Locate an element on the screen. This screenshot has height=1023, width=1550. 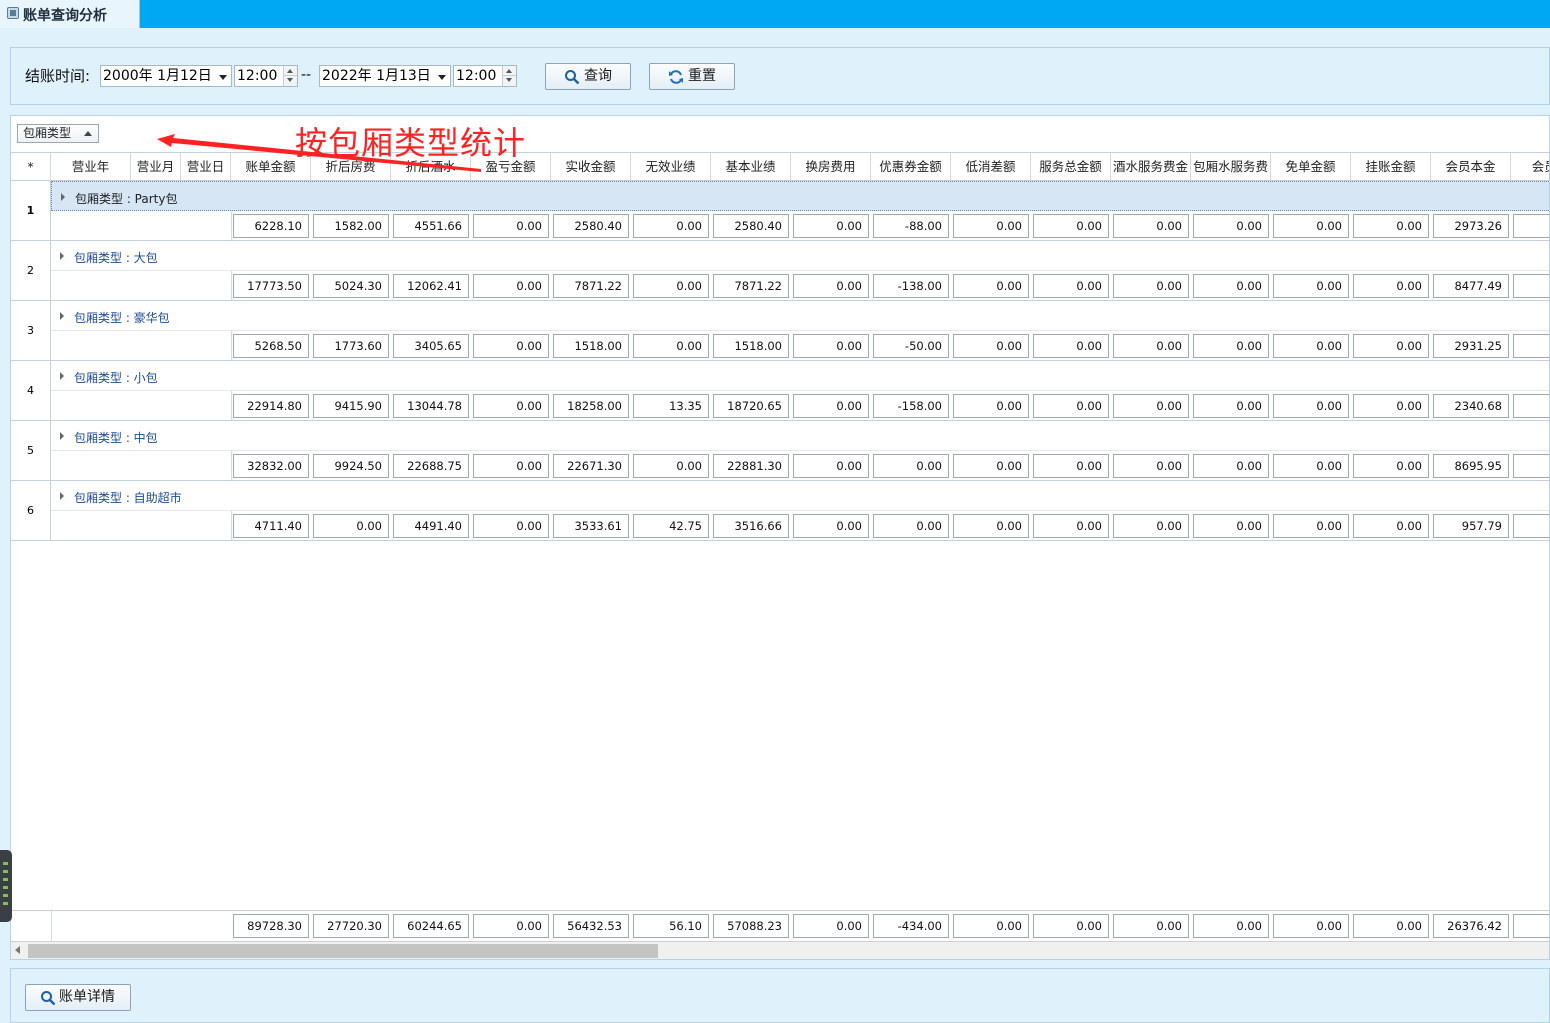
column-header: 免单金额 is located at coordinates (1311, 167).